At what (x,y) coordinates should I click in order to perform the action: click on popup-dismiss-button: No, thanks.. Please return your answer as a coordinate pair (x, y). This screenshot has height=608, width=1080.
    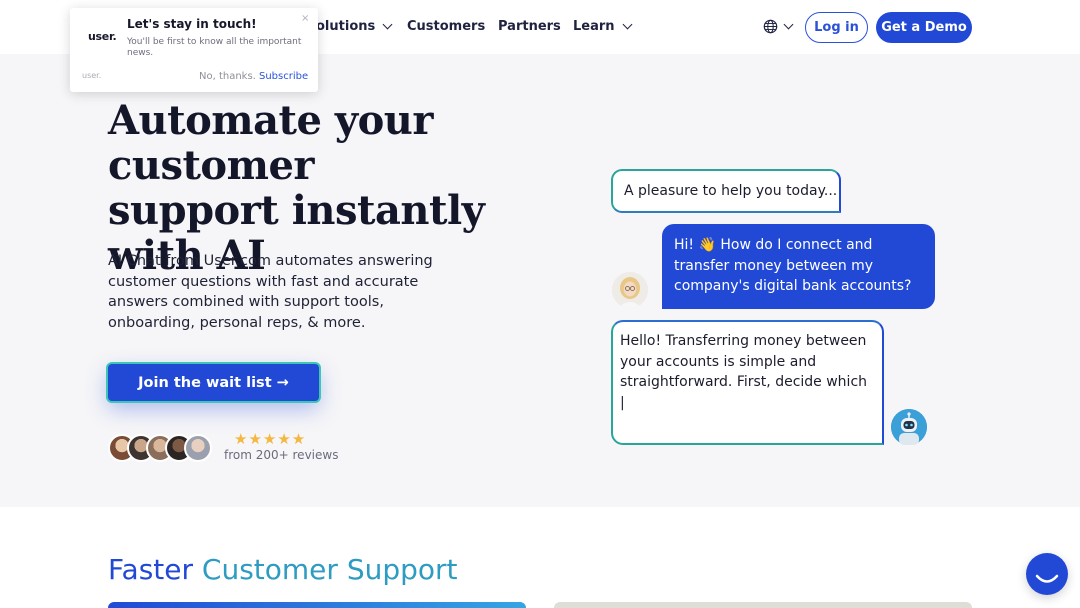
    Looking at the image, I should click on (227, 76).